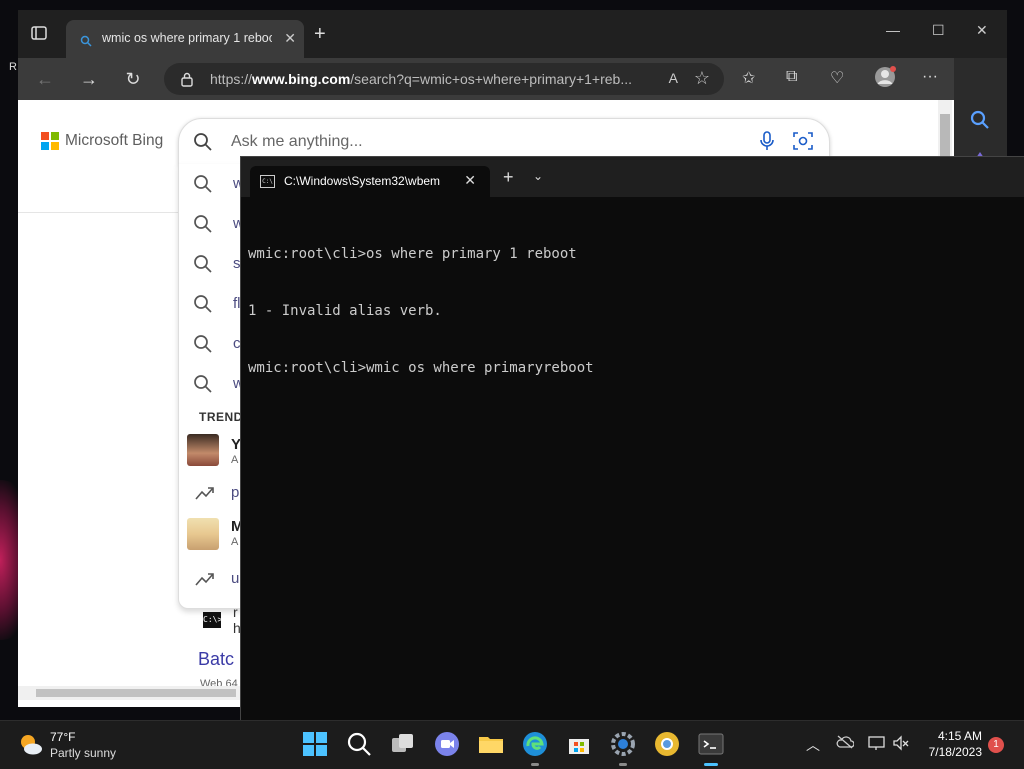  What do you see at coordinates (791, 77) in the screenshot?
I see `collections-icon: ⧉` at bounding box center [791, 77].